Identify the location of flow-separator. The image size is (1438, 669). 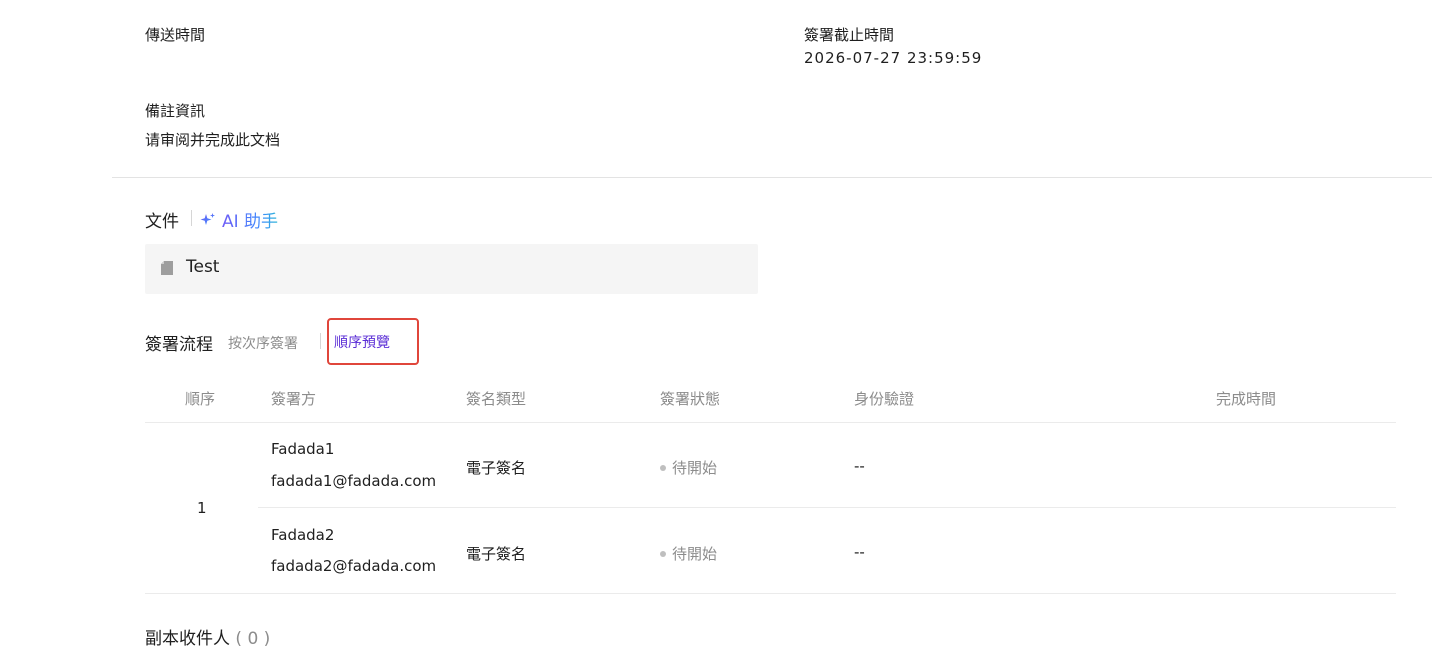
(320, 341).